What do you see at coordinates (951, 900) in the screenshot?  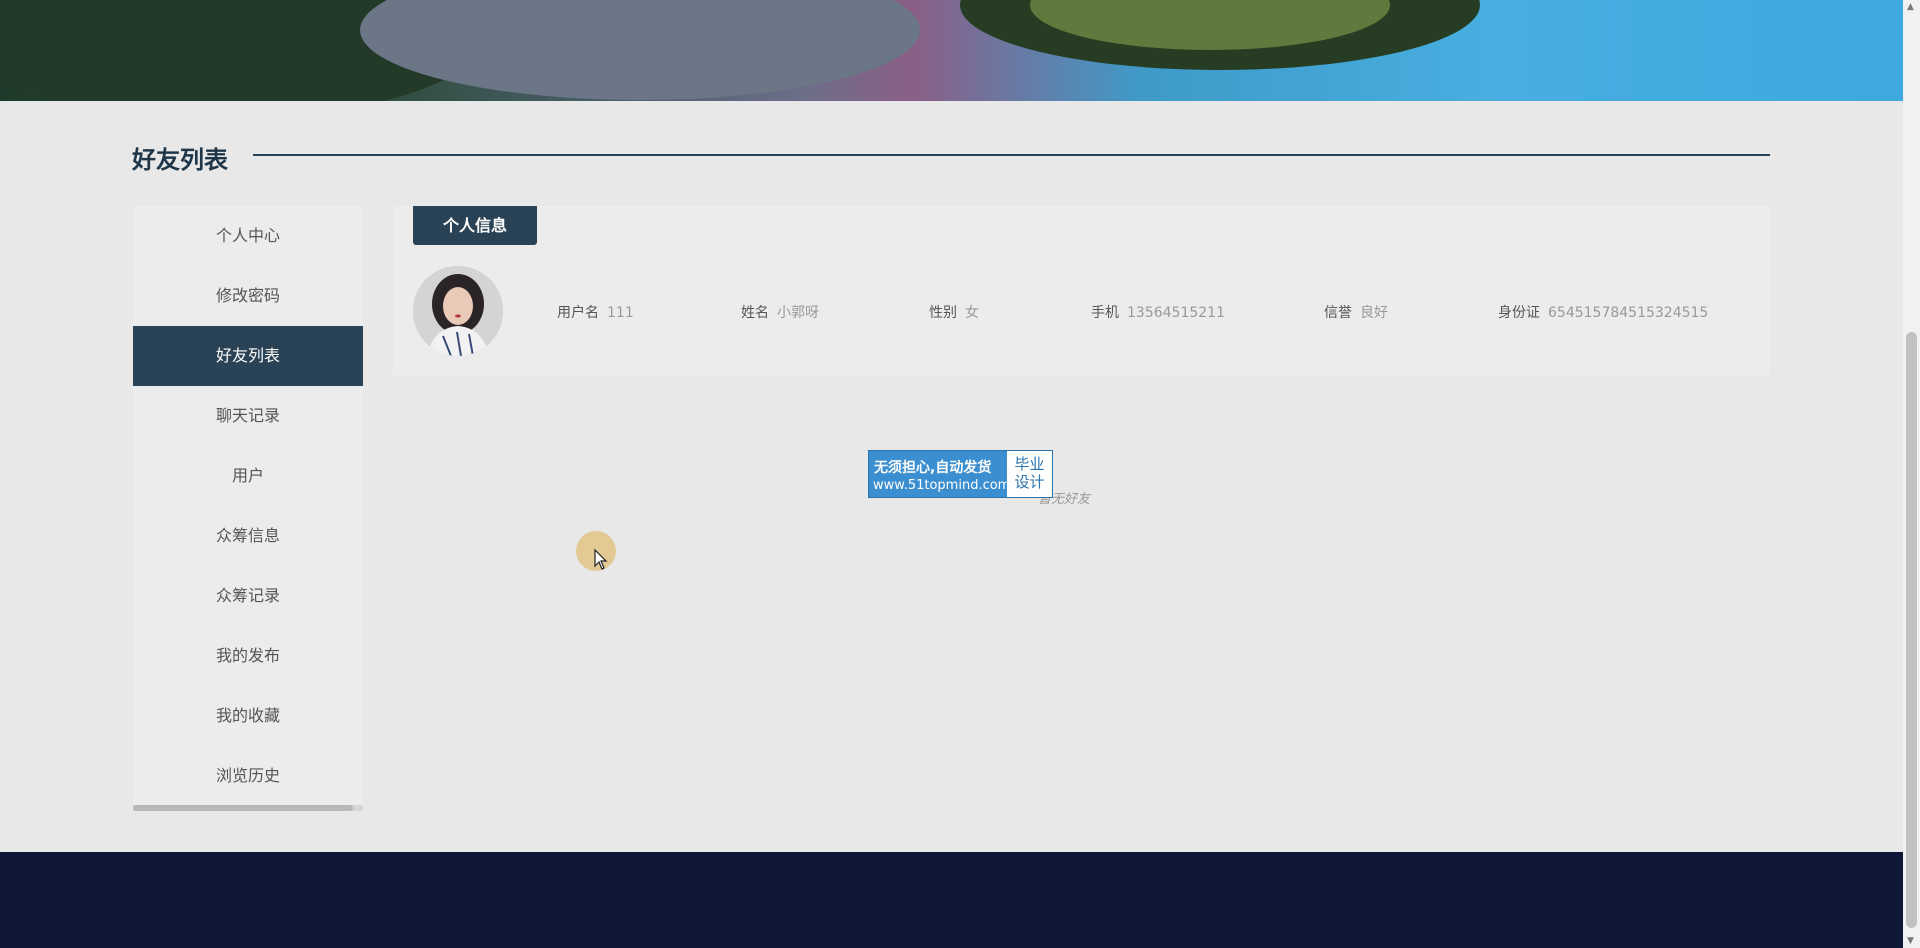 I see `page-footer` at bounding box center [951, 900].